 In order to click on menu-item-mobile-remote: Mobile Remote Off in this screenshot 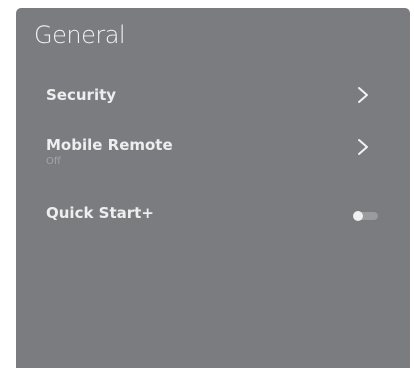, I will do `click(213, 153)`.